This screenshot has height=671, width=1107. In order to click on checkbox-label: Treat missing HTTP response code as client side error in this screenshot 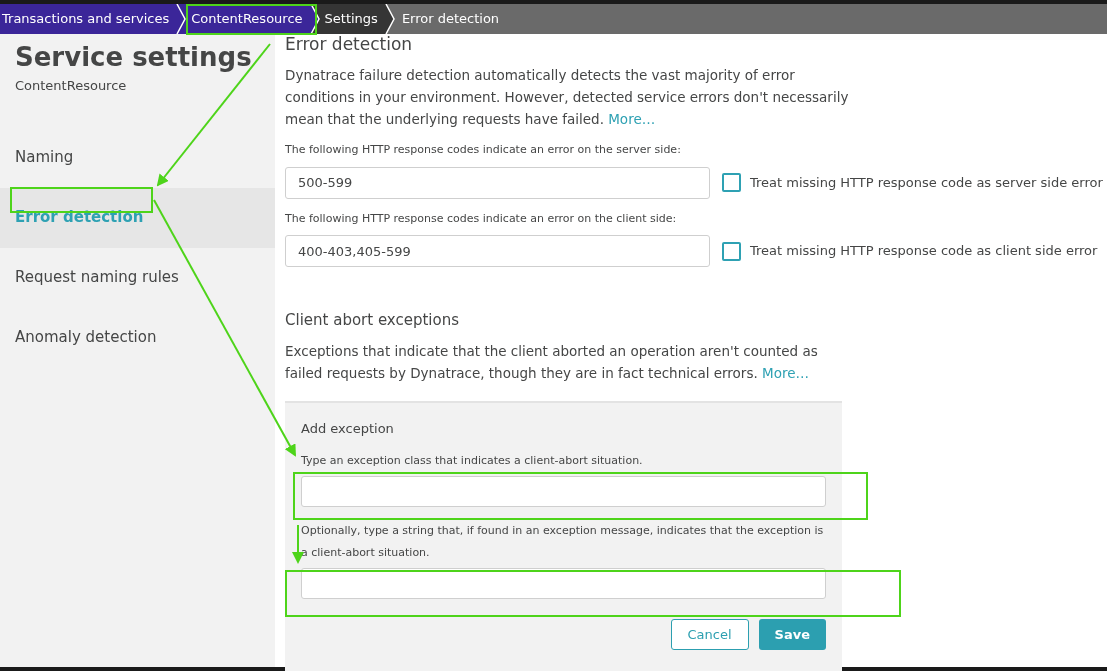, I will do `click(924, 251)`.